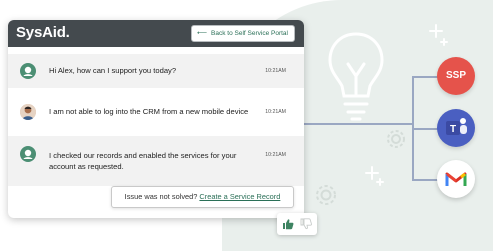 This screenshot has height=251, width=493. What do you see at coordinates (156, 33) in the screenshot?
I see `chat-header: SysAid. ⟵ Back to Self Service Portal` at bounding box center [156, 33].